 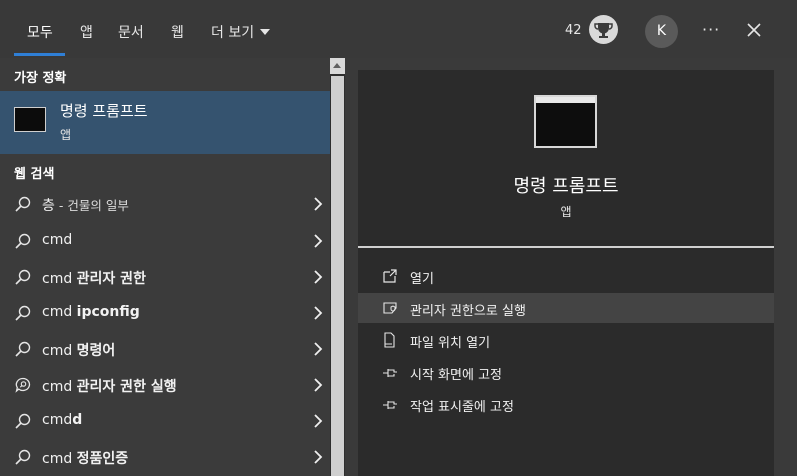 I want to click on search-query: 층, so click(x=48, y=206).